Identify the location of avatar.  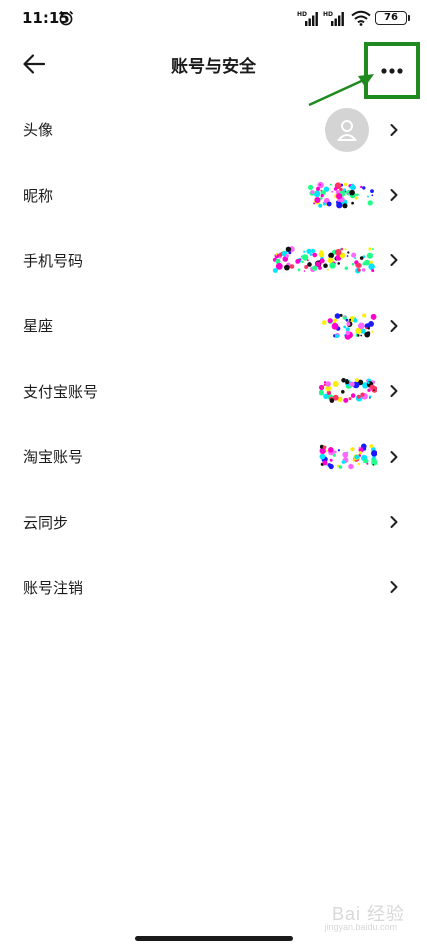
(347, 129).